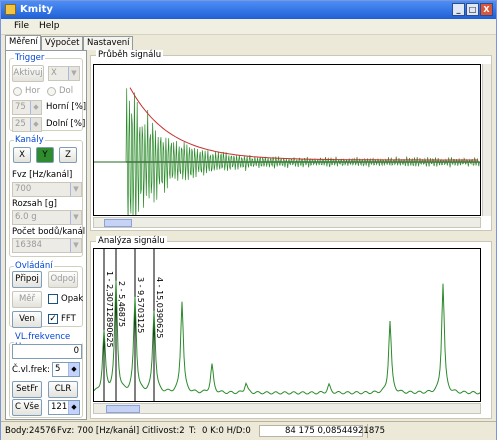 Image resolution: width=497 pixels, height=440 pixels. What do you see at coordinates (42, 175) in the screenshot?
I see `fvz-label: Fvz [Hz/kanál]` at bounding box center [42, 175].